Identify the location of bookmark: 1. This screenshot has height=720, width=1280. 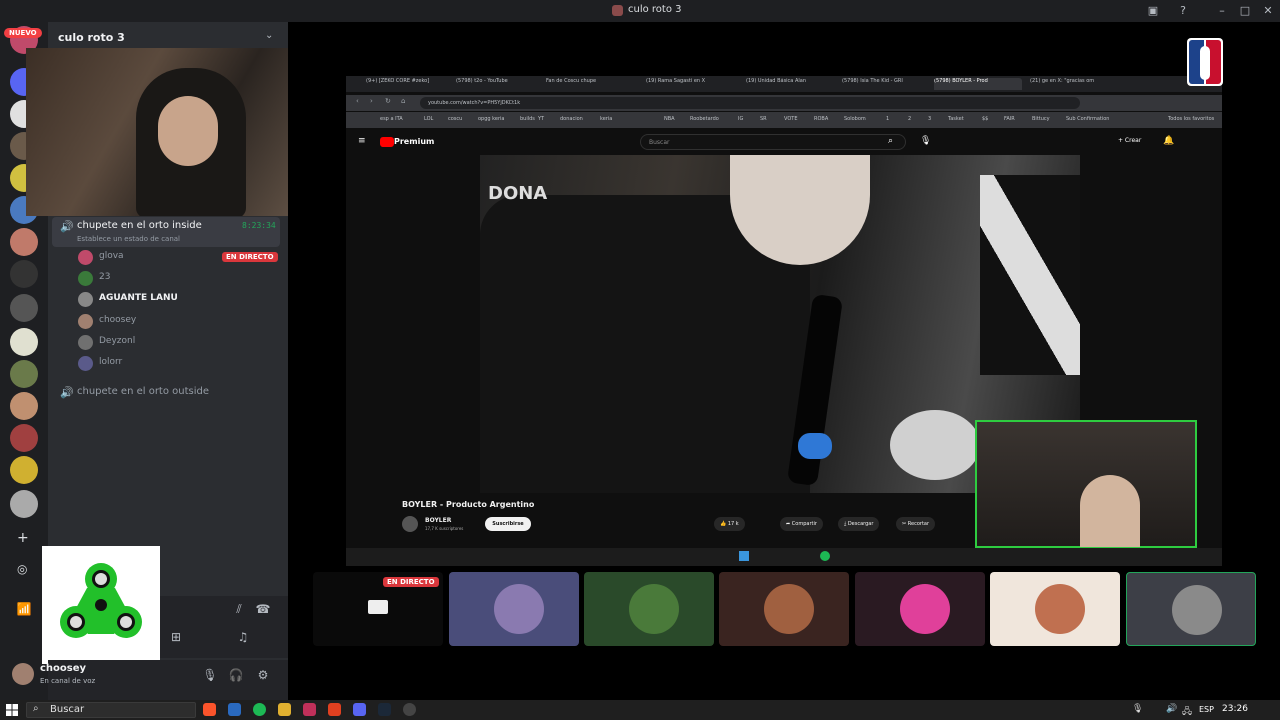
(887, 119).